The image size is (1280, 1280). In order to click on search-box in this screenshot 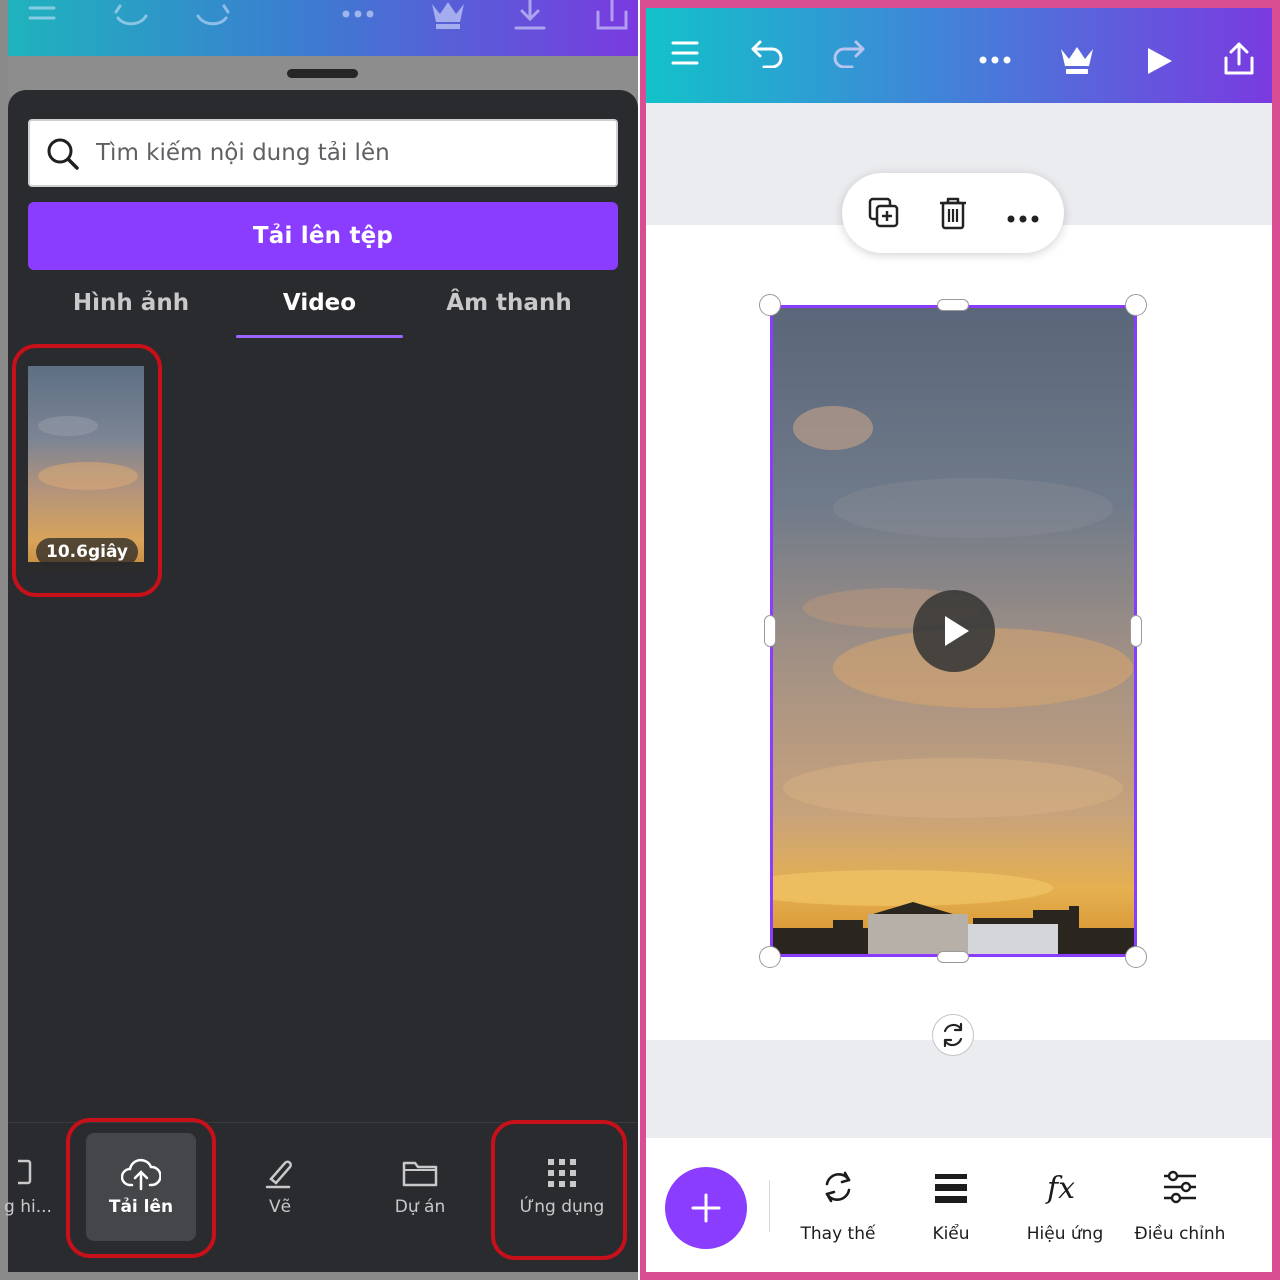, I will do `click(323, 153)`.